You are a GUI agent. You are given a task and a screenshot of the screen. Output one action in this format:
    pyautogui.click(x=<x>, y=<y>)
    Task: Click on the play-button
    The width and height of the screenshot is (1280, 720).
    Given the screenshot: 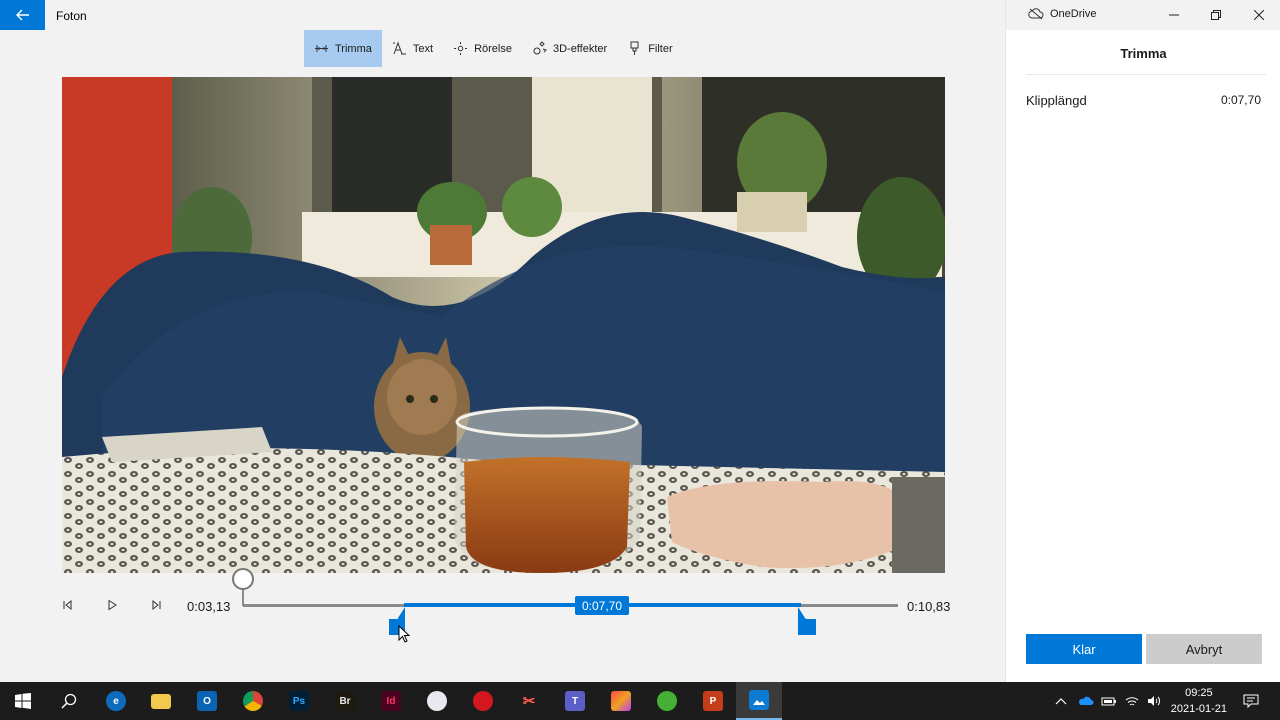 What is the action you would take?
    pyautogui.click(x=112, y=605)
    